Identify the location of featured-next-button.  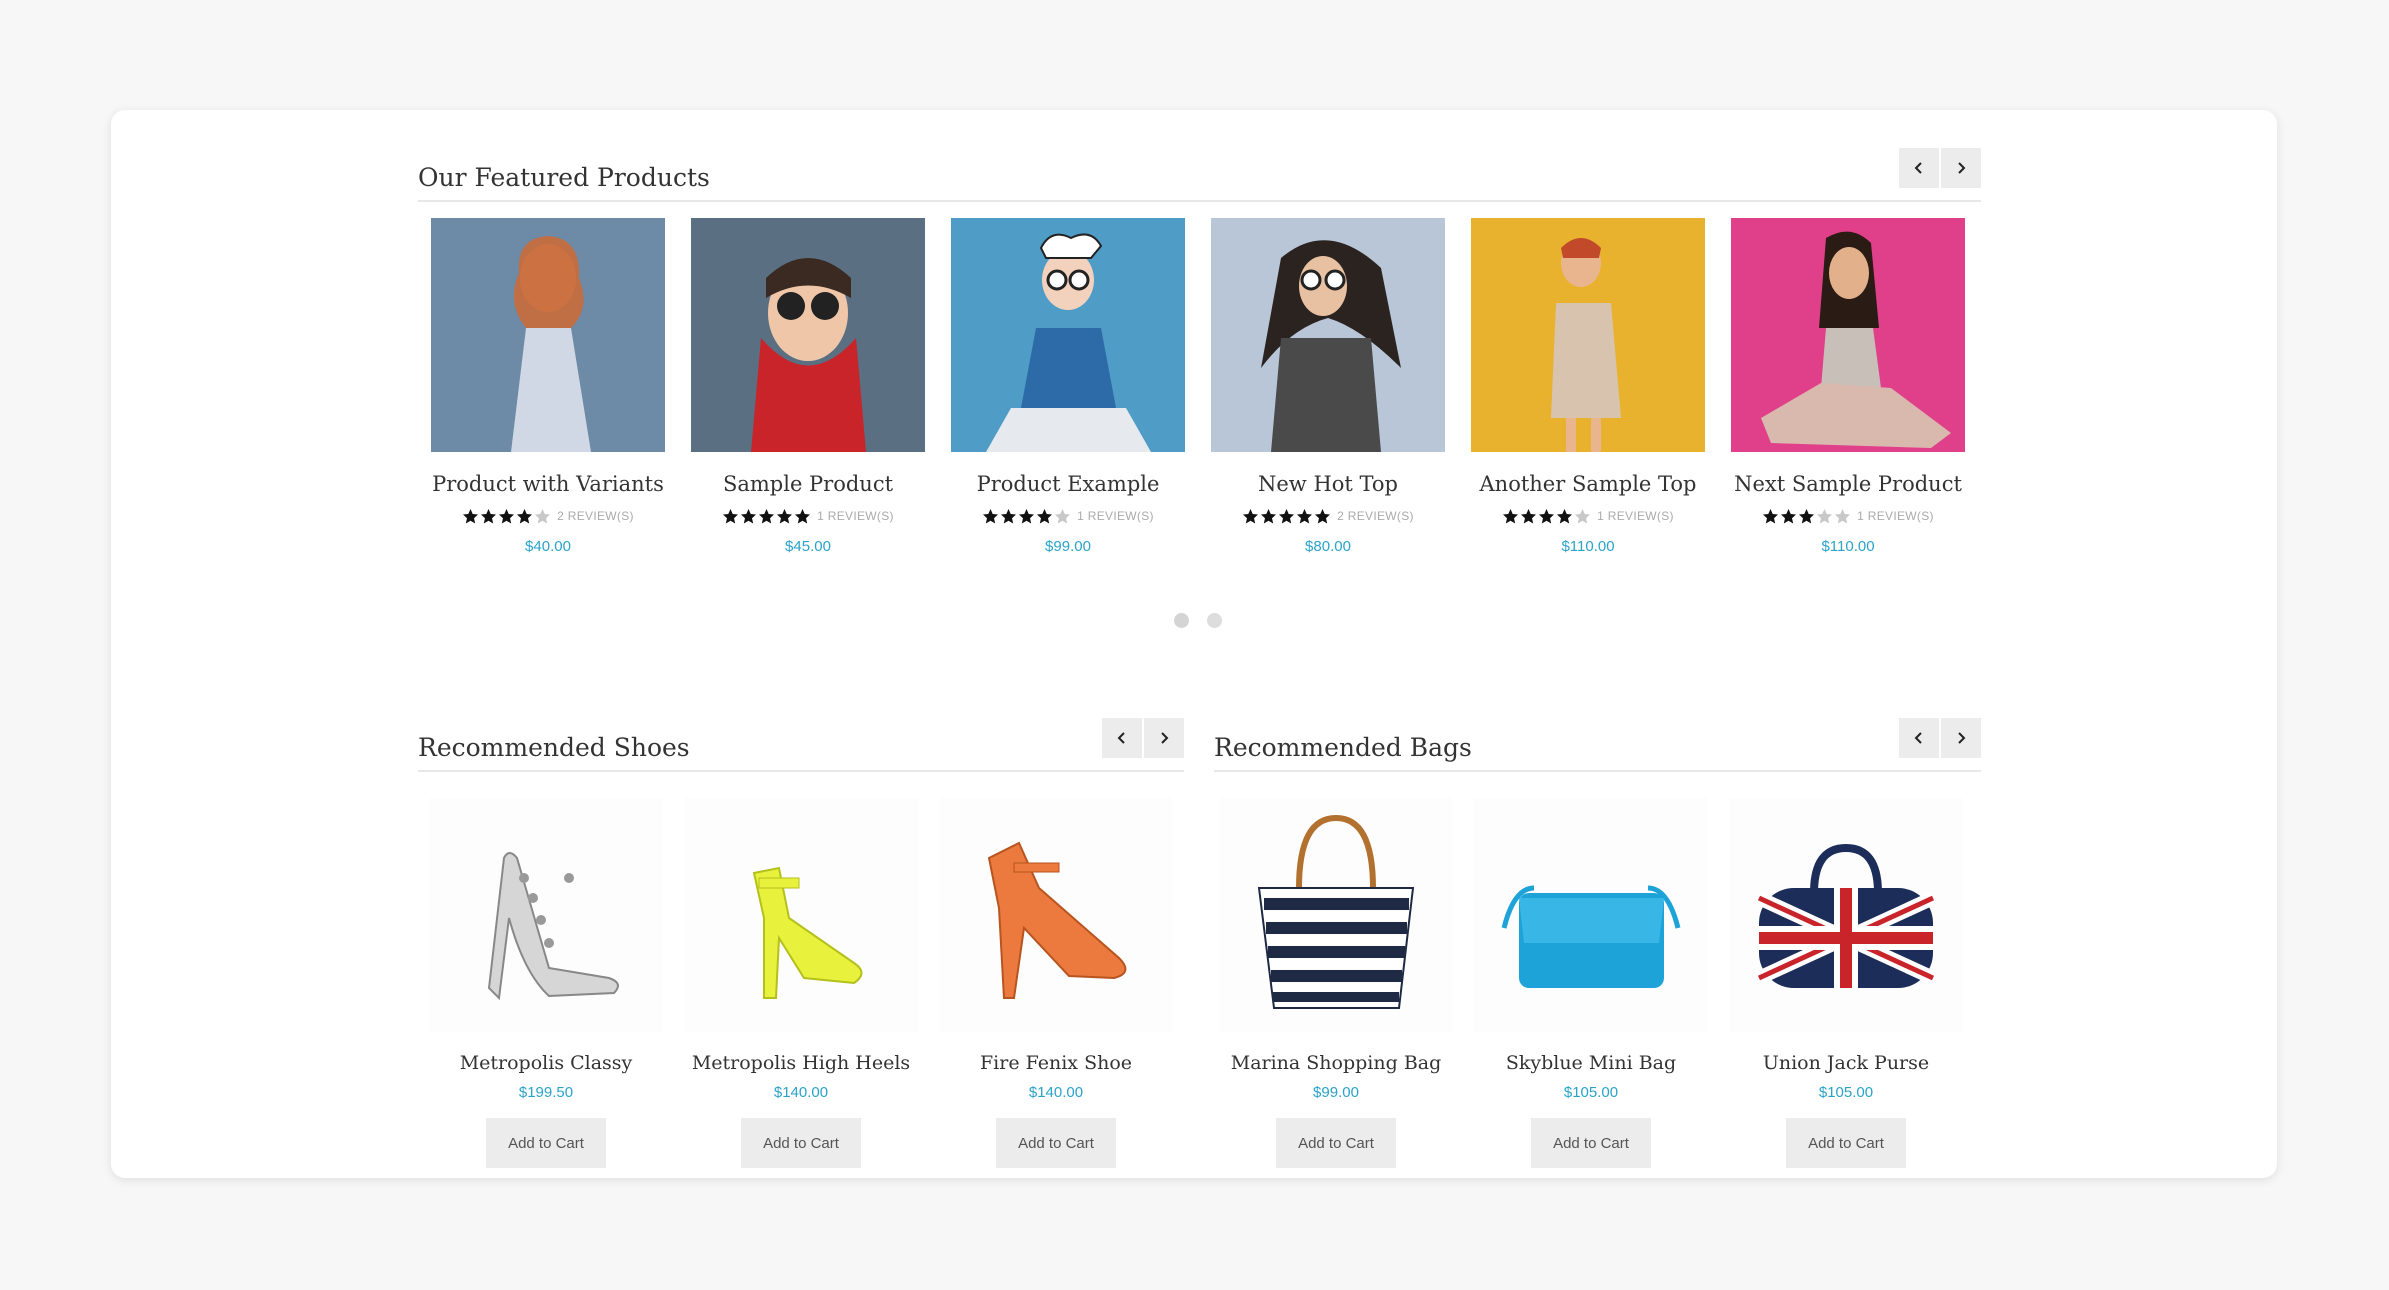
(1961, 168).